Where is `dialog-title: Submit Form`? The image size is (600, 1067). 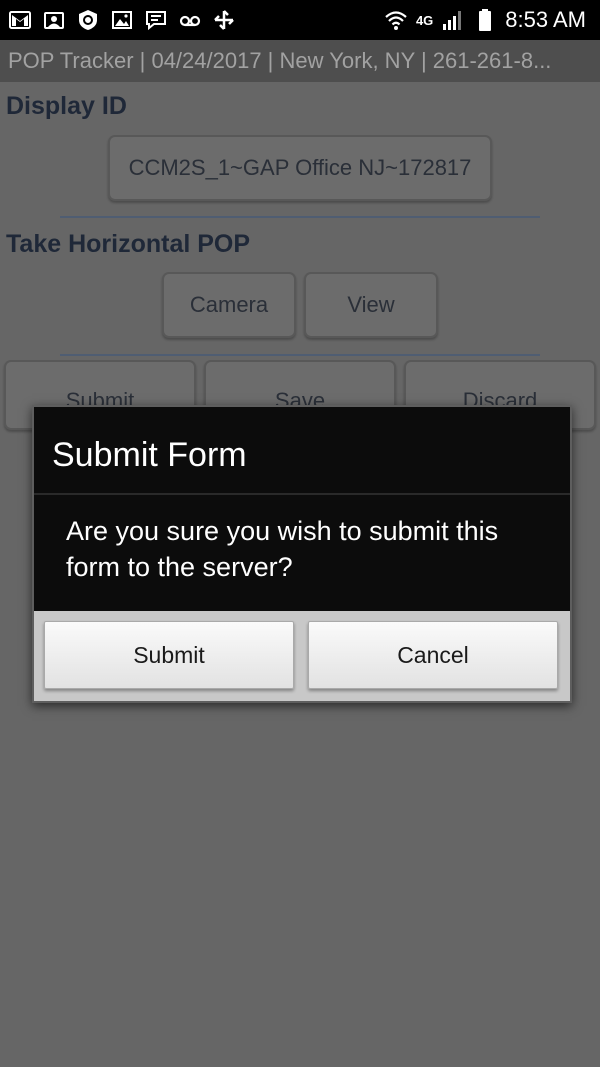
dialog-title: Submit Form is located at coordinates (302, 450).